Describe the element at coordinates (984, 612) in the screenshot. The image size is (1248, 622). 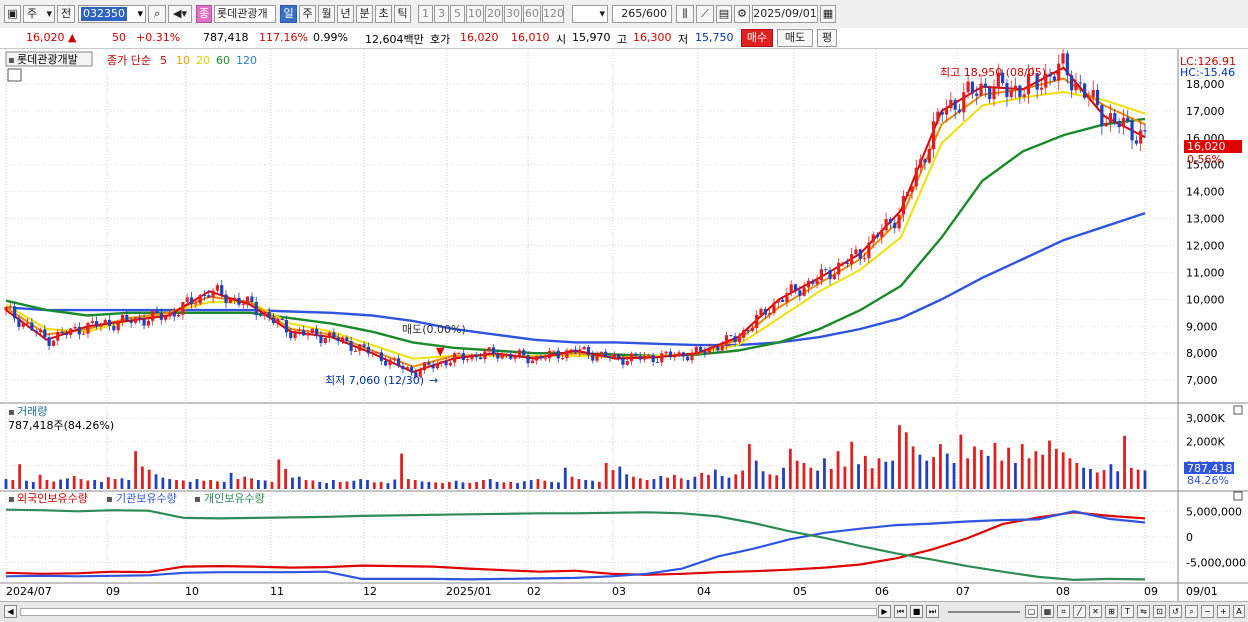
I see `zoom-slider` at that location.